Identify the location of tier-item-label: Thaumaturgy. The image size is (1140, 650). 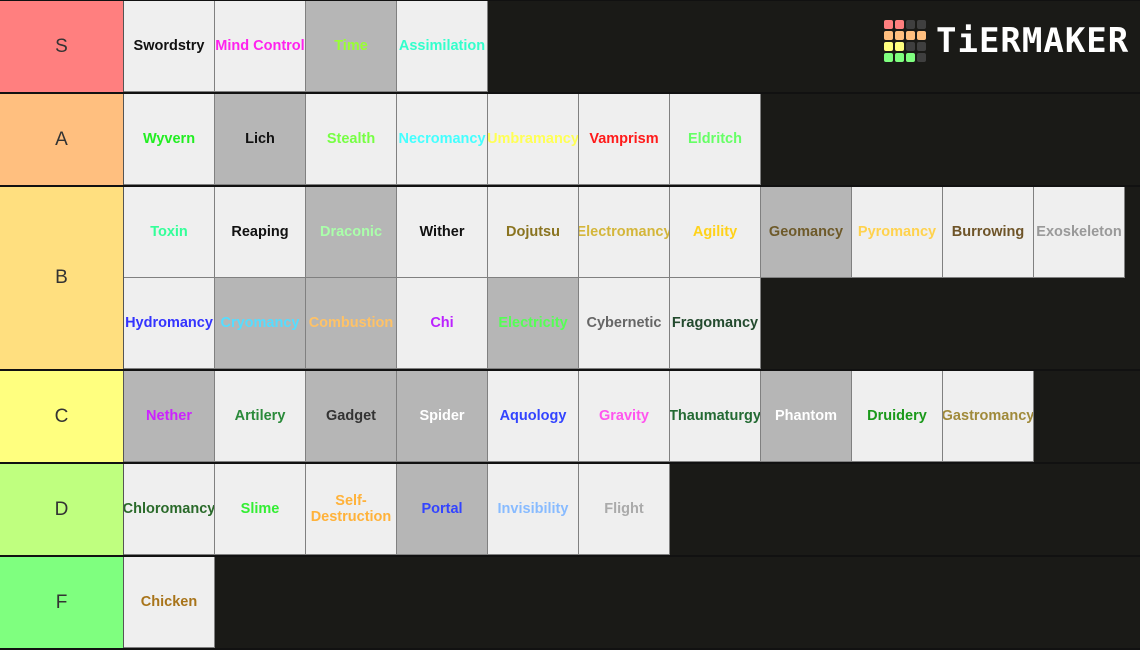
(715, 416).